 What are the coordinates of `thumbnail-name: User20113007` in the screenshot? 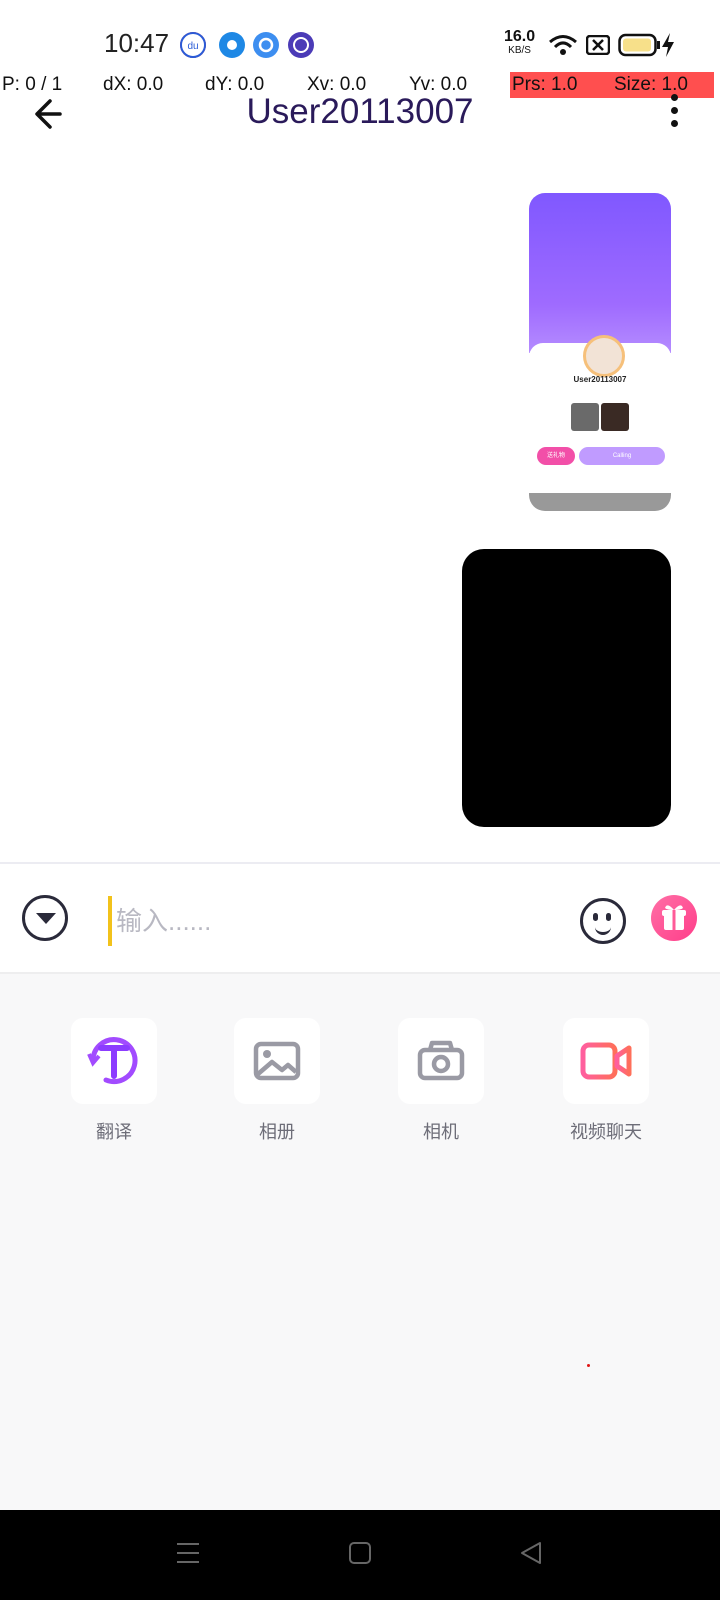 It's located at (600, 379).